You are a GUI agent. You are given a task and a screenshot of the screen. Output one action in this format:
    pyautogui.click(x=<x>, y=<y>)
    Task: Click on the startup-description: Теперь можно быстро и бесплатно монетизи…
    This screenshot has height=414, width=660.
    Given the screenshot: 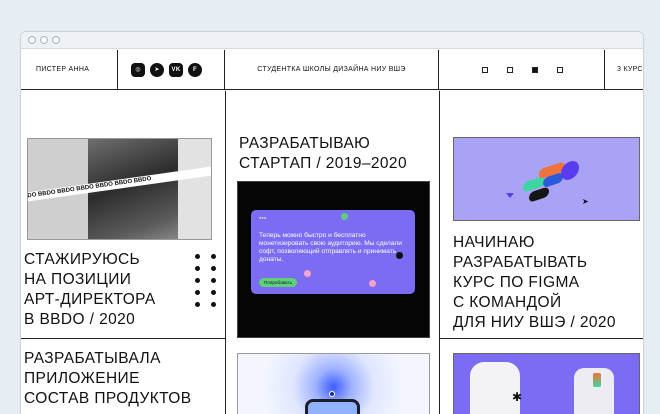 What is the action you would take?
    pyautogui.click(x=330, y=247)
    